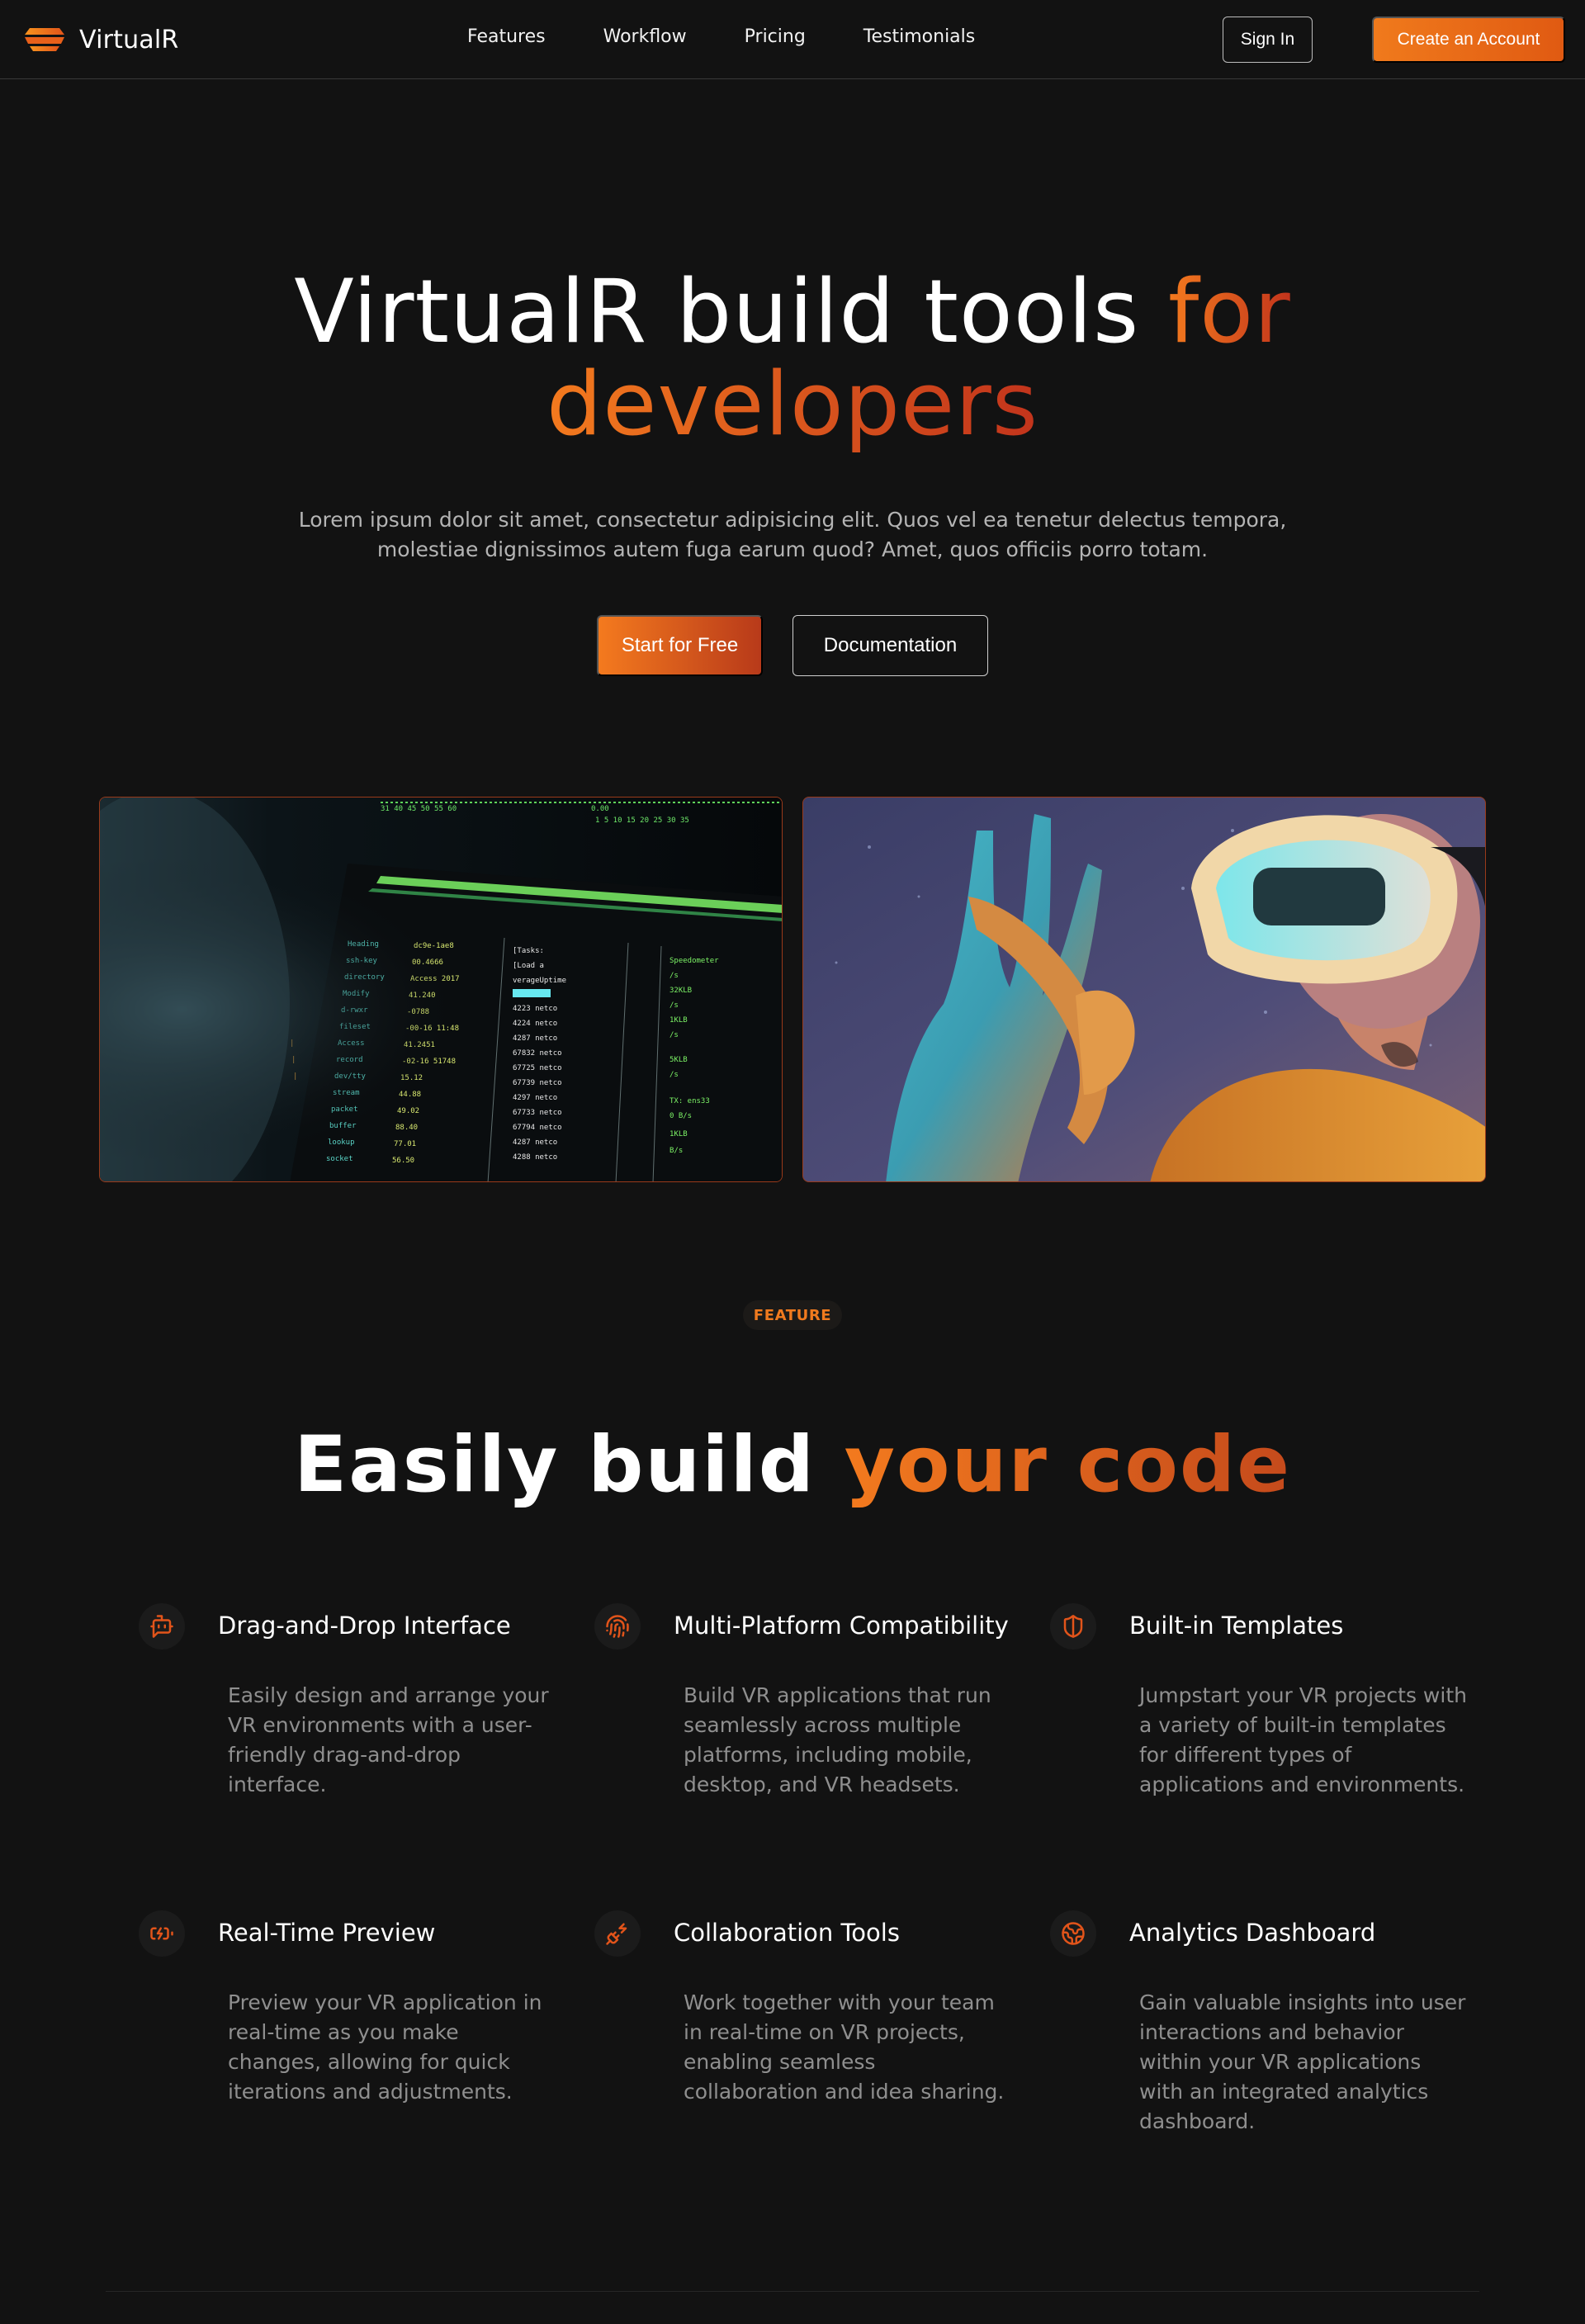  What do you see at coordinates (162, 1627) in the screenshot?
I see `bot-icon` at bounding box center [162, 1627].